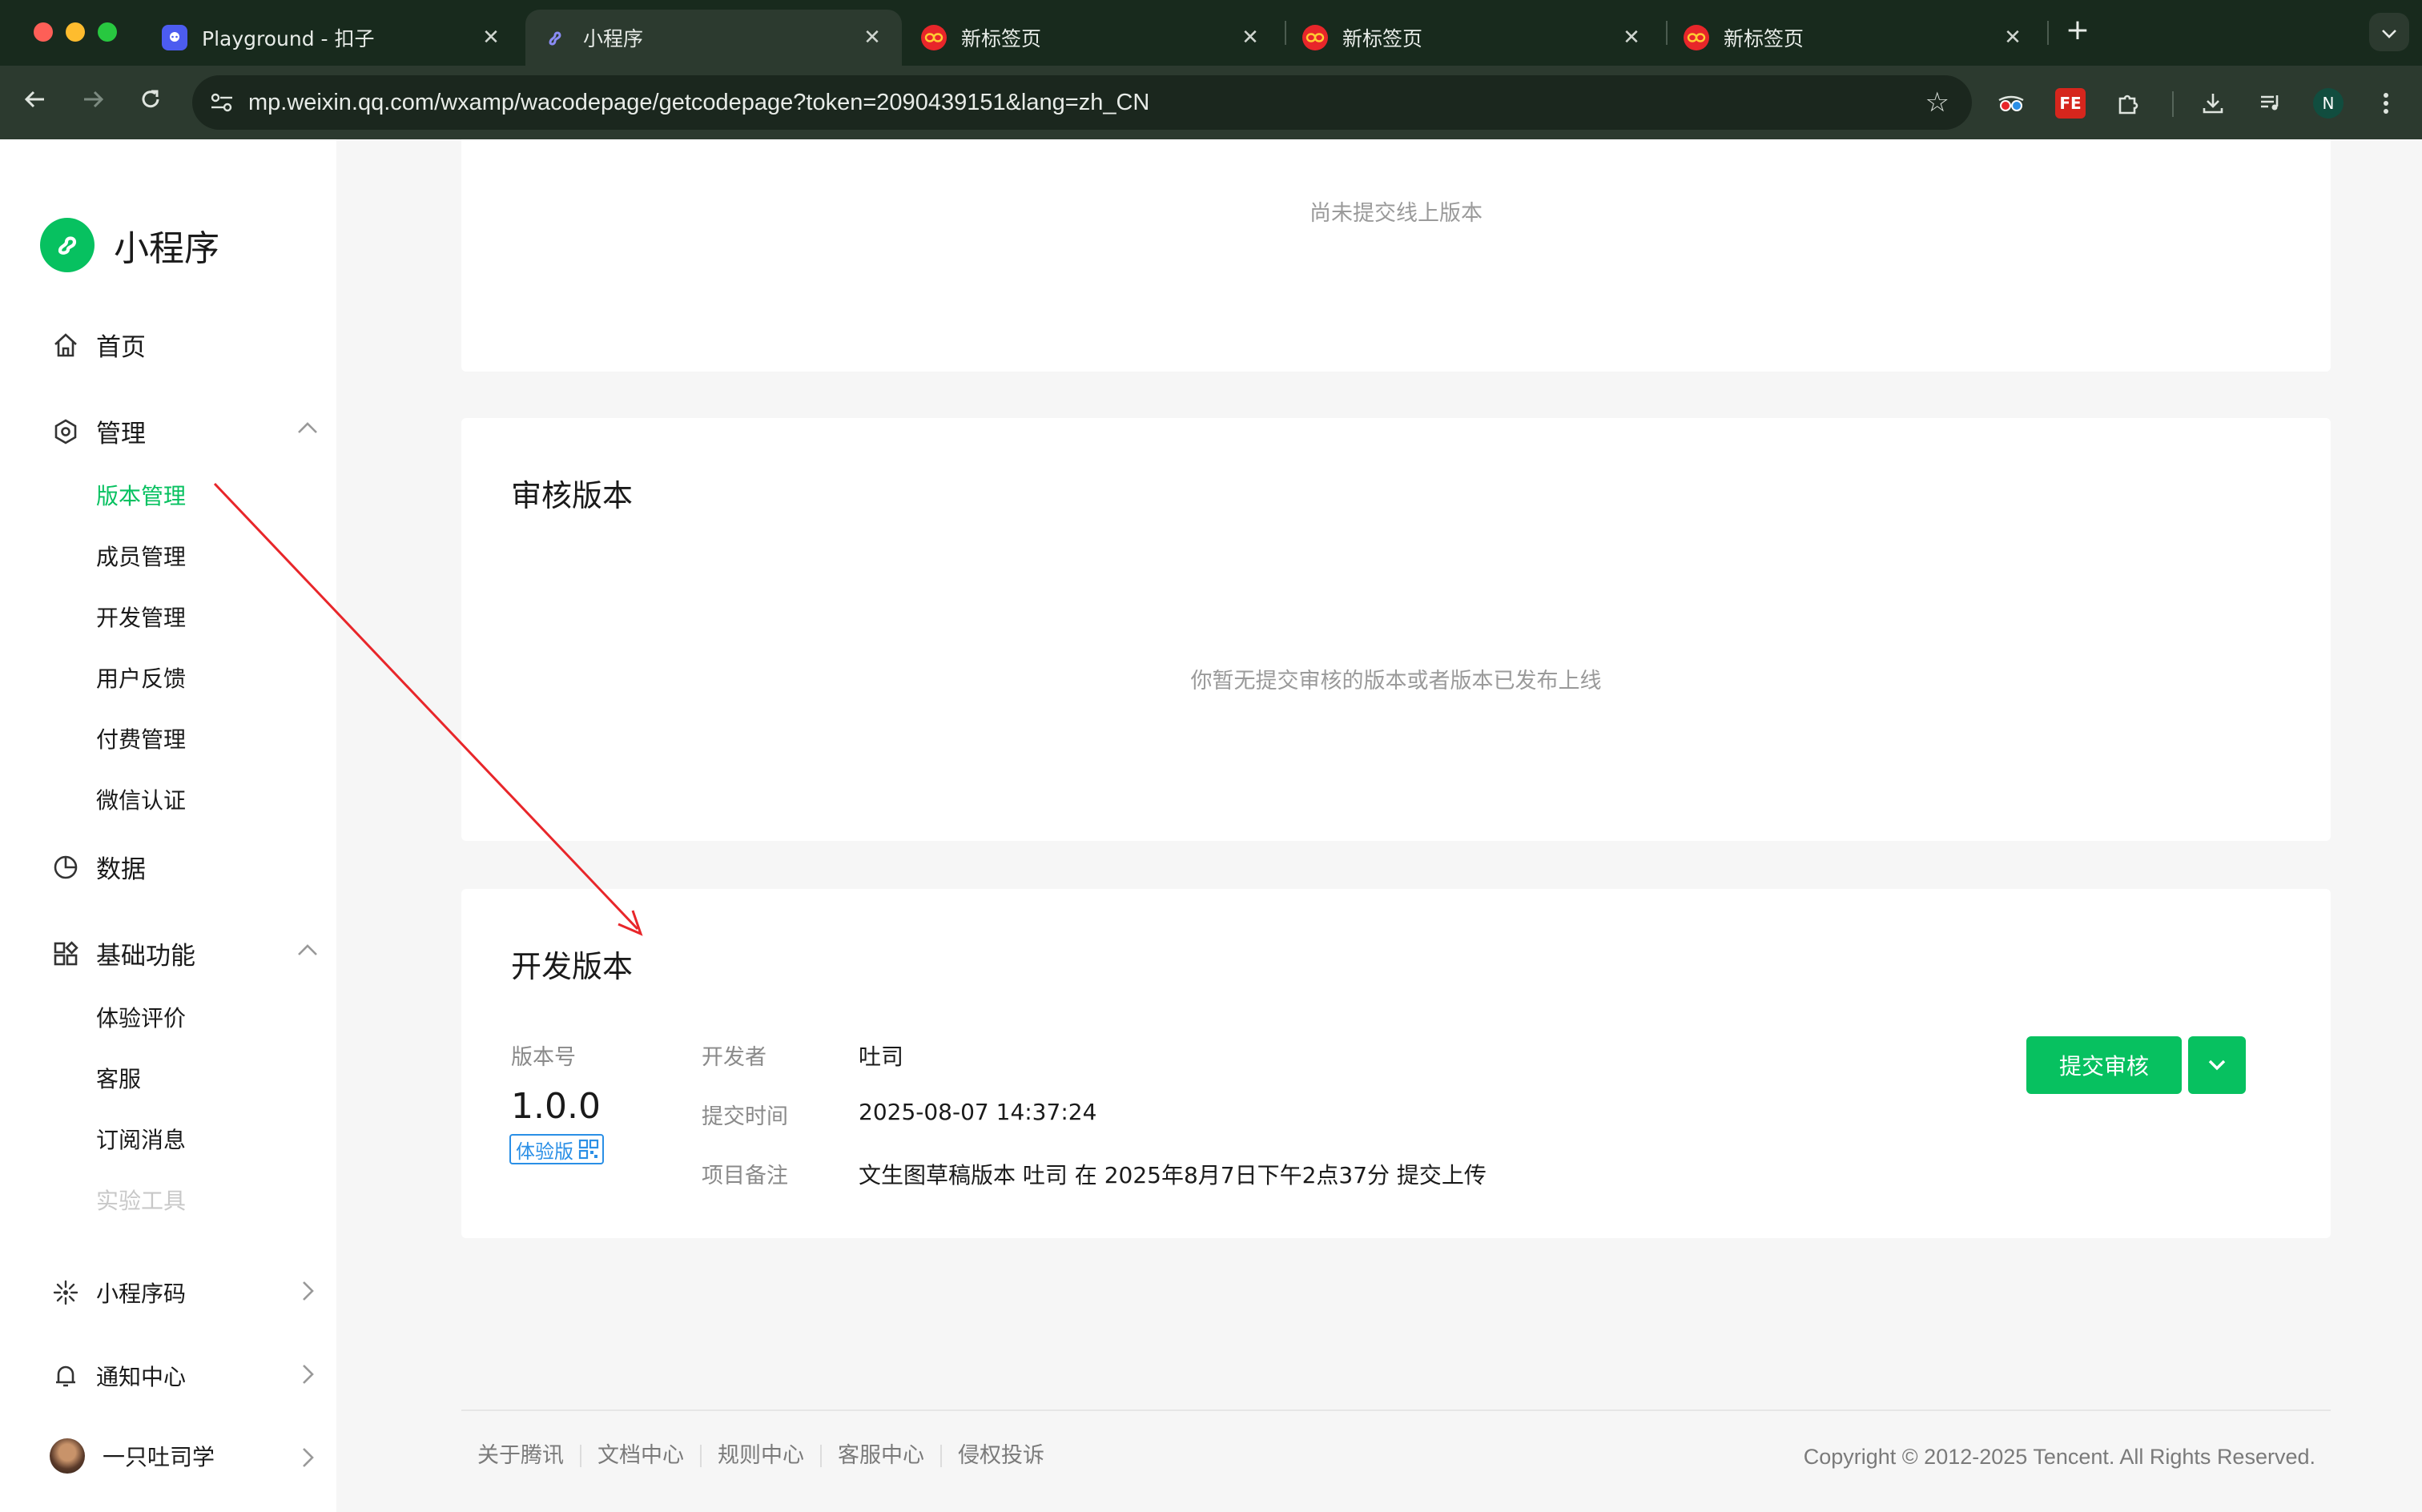 Image resolution: width=2422 pixels, height=1512 pixels. What do you see at coordinates (94, 99) in the screenshot?
I see `arrow-right-icon` at bounding box center [94, 99].